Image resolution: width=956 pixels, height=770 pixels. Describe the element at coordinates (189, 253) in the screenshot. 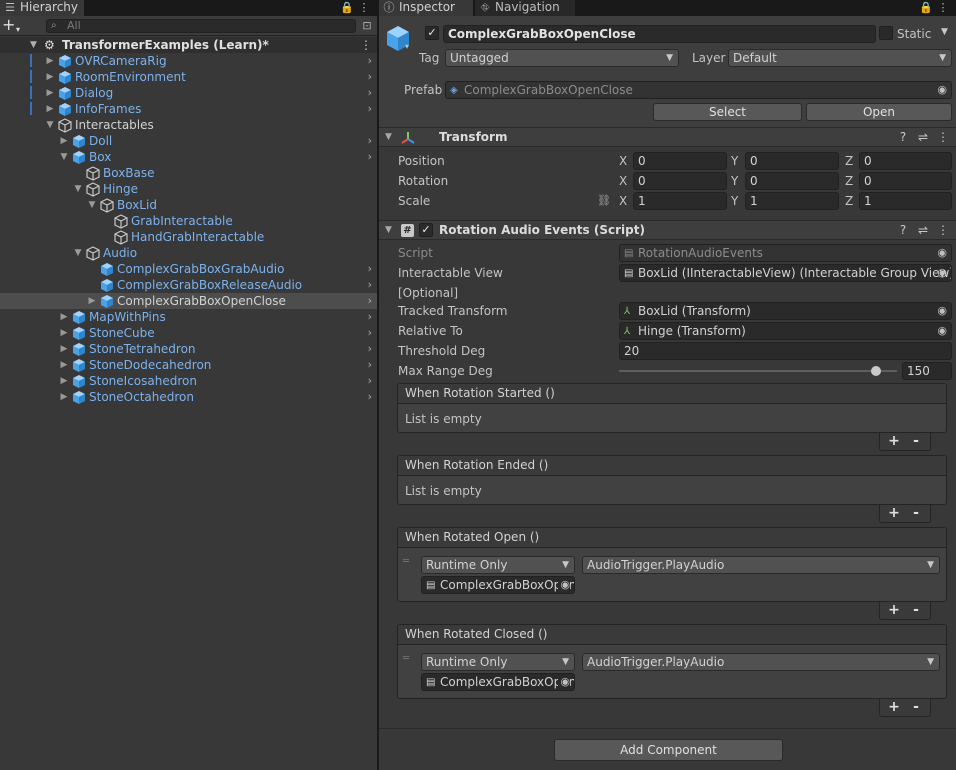

I see `hierarchy-item: ▼ Audio` at that location.